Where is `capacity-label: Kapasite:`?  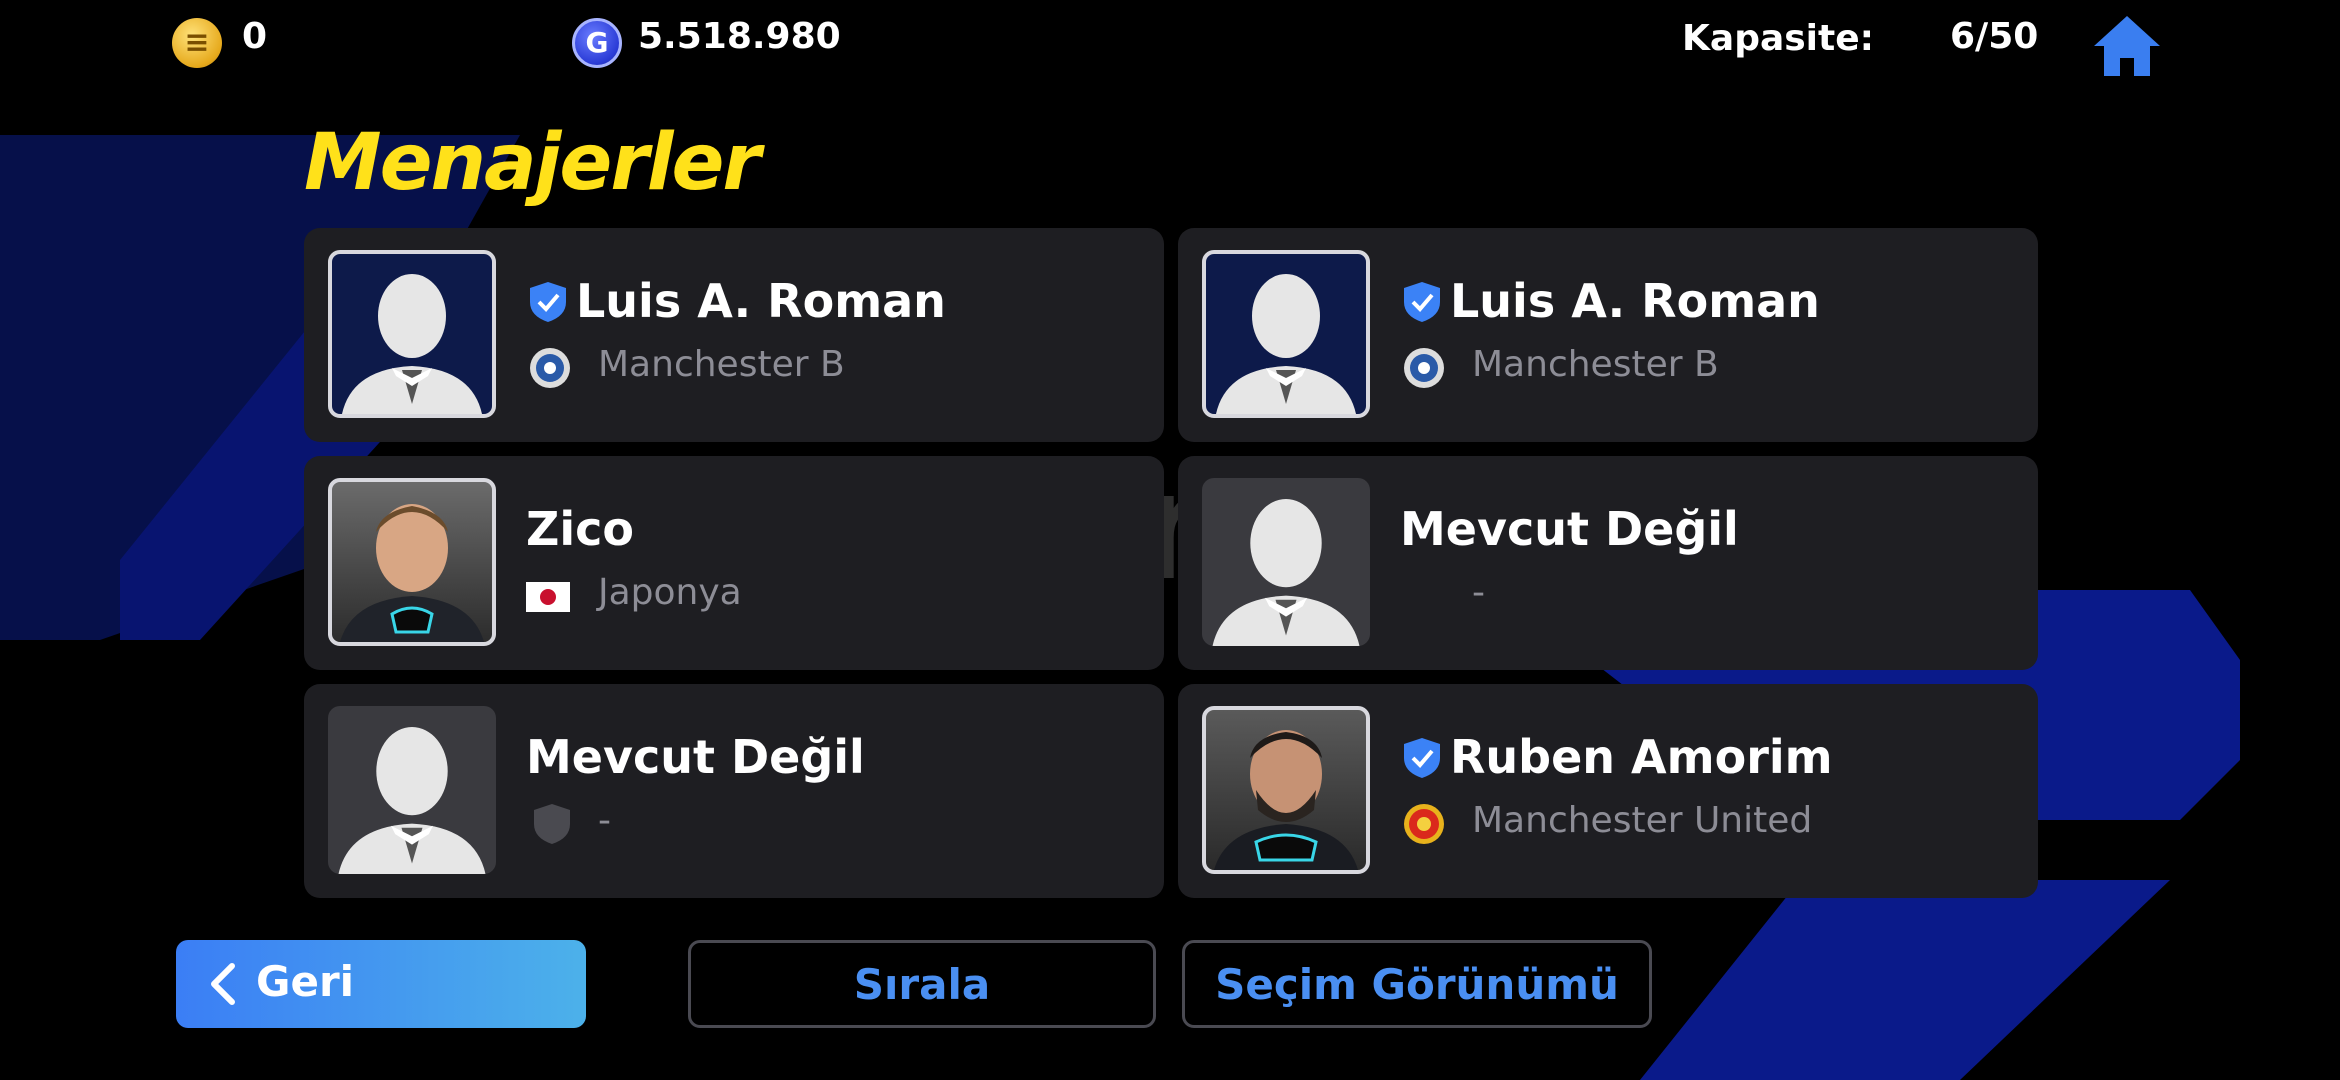
capacity-label: Kapasite: is located at coordinates (1778, 38).